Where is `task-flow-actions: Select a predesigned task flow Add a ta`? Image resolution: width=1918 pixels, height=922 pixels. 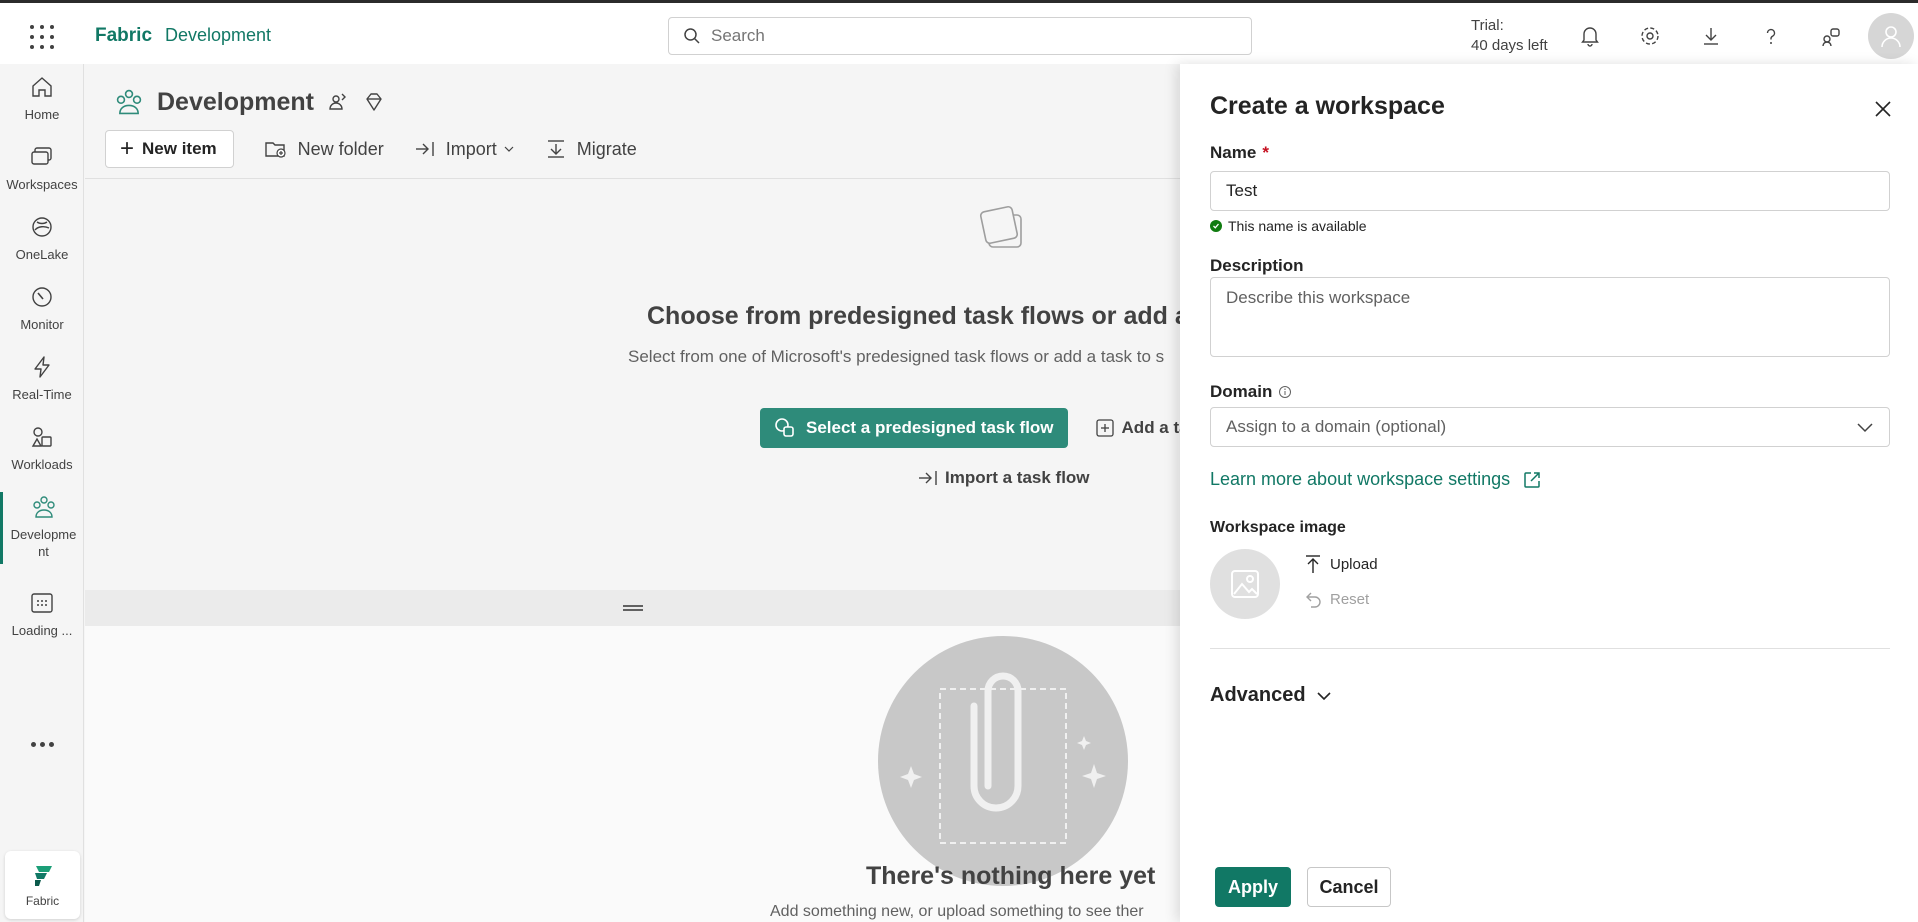
task-flow-actions: Select a predesigned task flow Add a ta is located at coordinates (974, 428).